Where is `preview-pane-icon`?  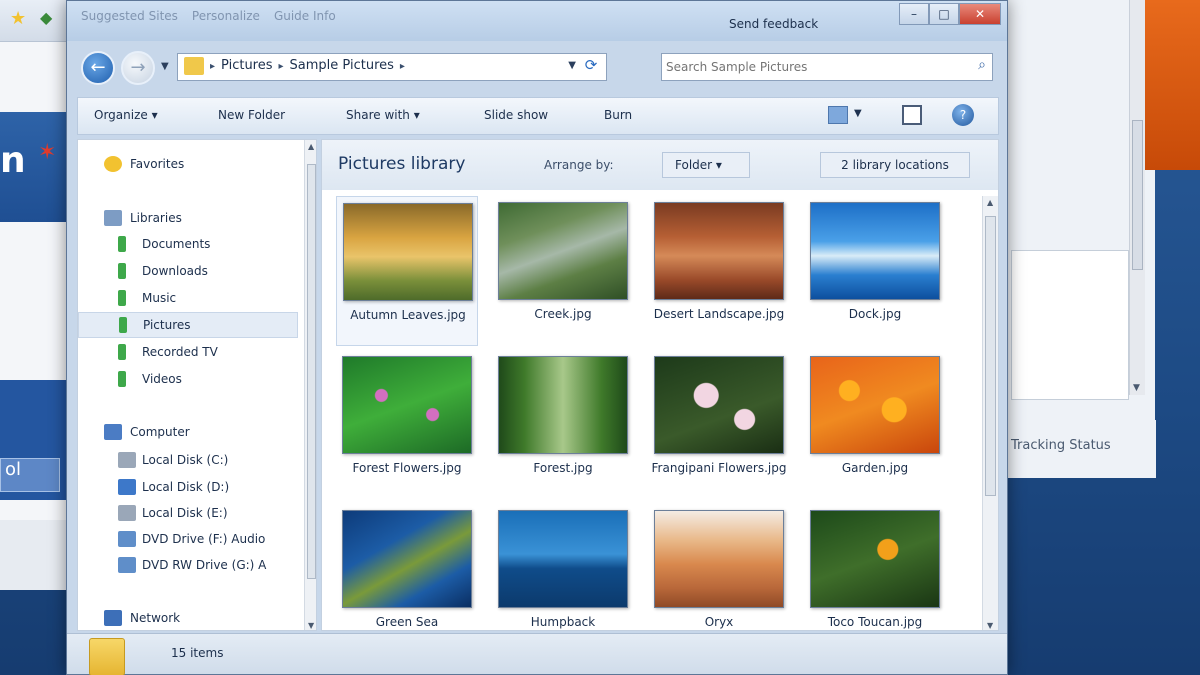 preview-pane-icon is located at coordinates (912, 115).